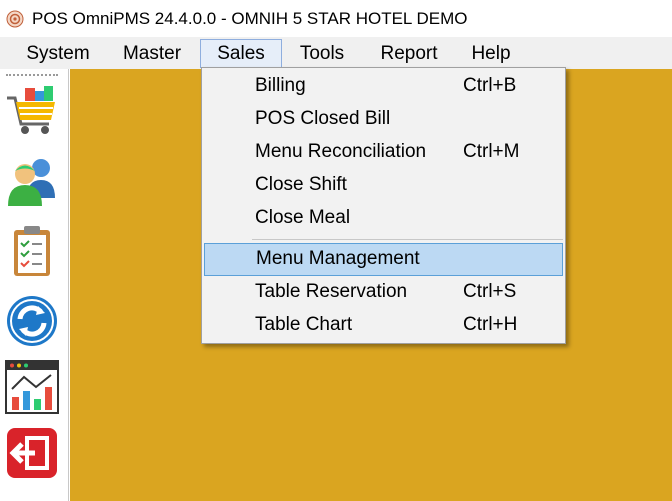 The width and height of the screenshot is (672, 501). I want to click on menu-sales: Sales, so click(241, 53).